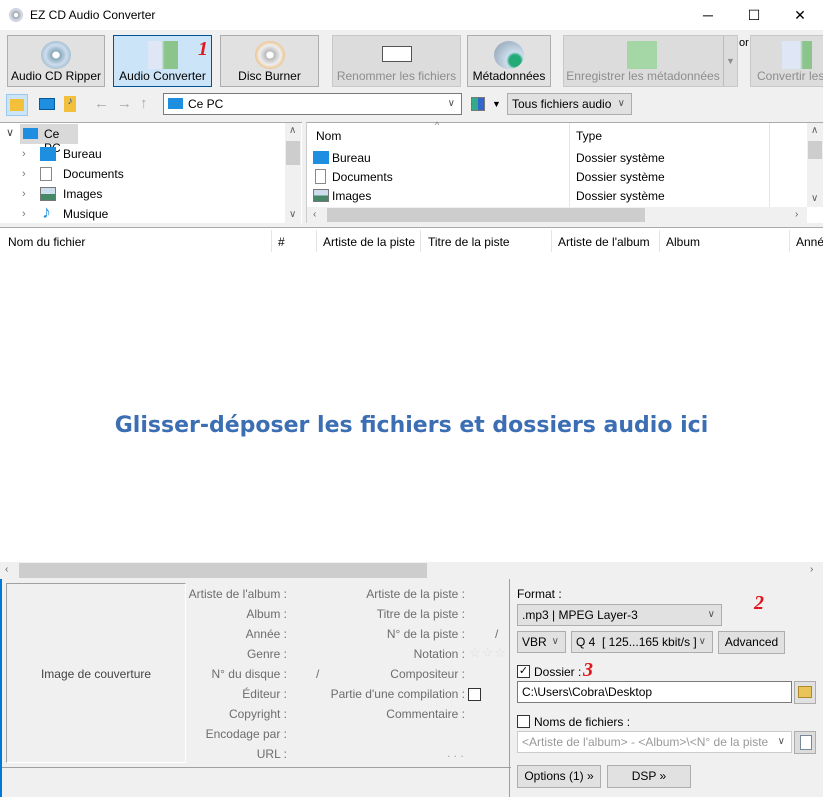 Image resolution: width=823 pixels, height=797 pixels. What do you see at coordinates (563, 196) in the screenshot?
I see `browser-row: Images Dossier système` at bounding box center [563, 196].